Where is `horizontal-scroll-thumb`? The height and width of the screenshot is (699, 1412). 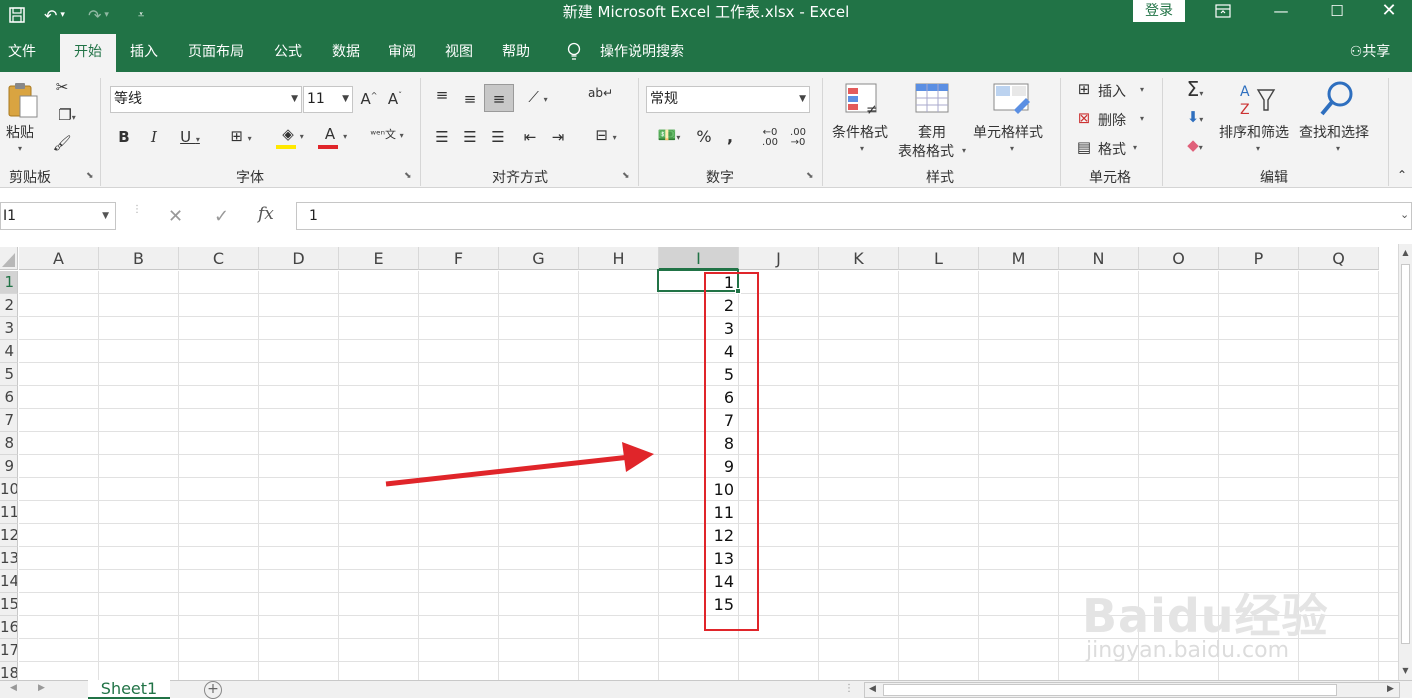
horizontal-scroll-thumb is located at coordinates (1110, 690).